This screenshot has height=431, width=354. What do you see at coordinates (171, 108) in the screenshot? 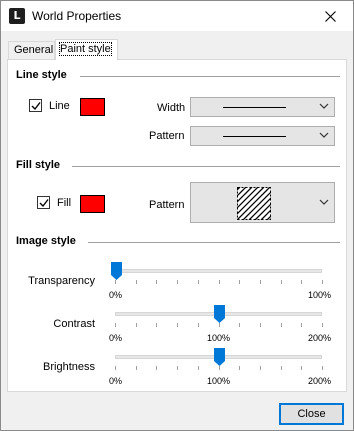
I see `line-width-label: Width` at bounding box center [171, 108].